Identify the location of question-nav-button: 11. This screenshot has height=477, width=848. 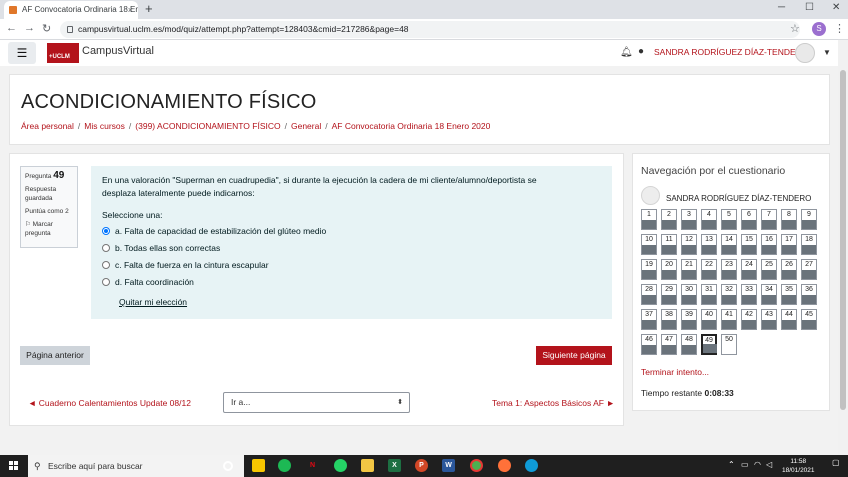
(669, 244).